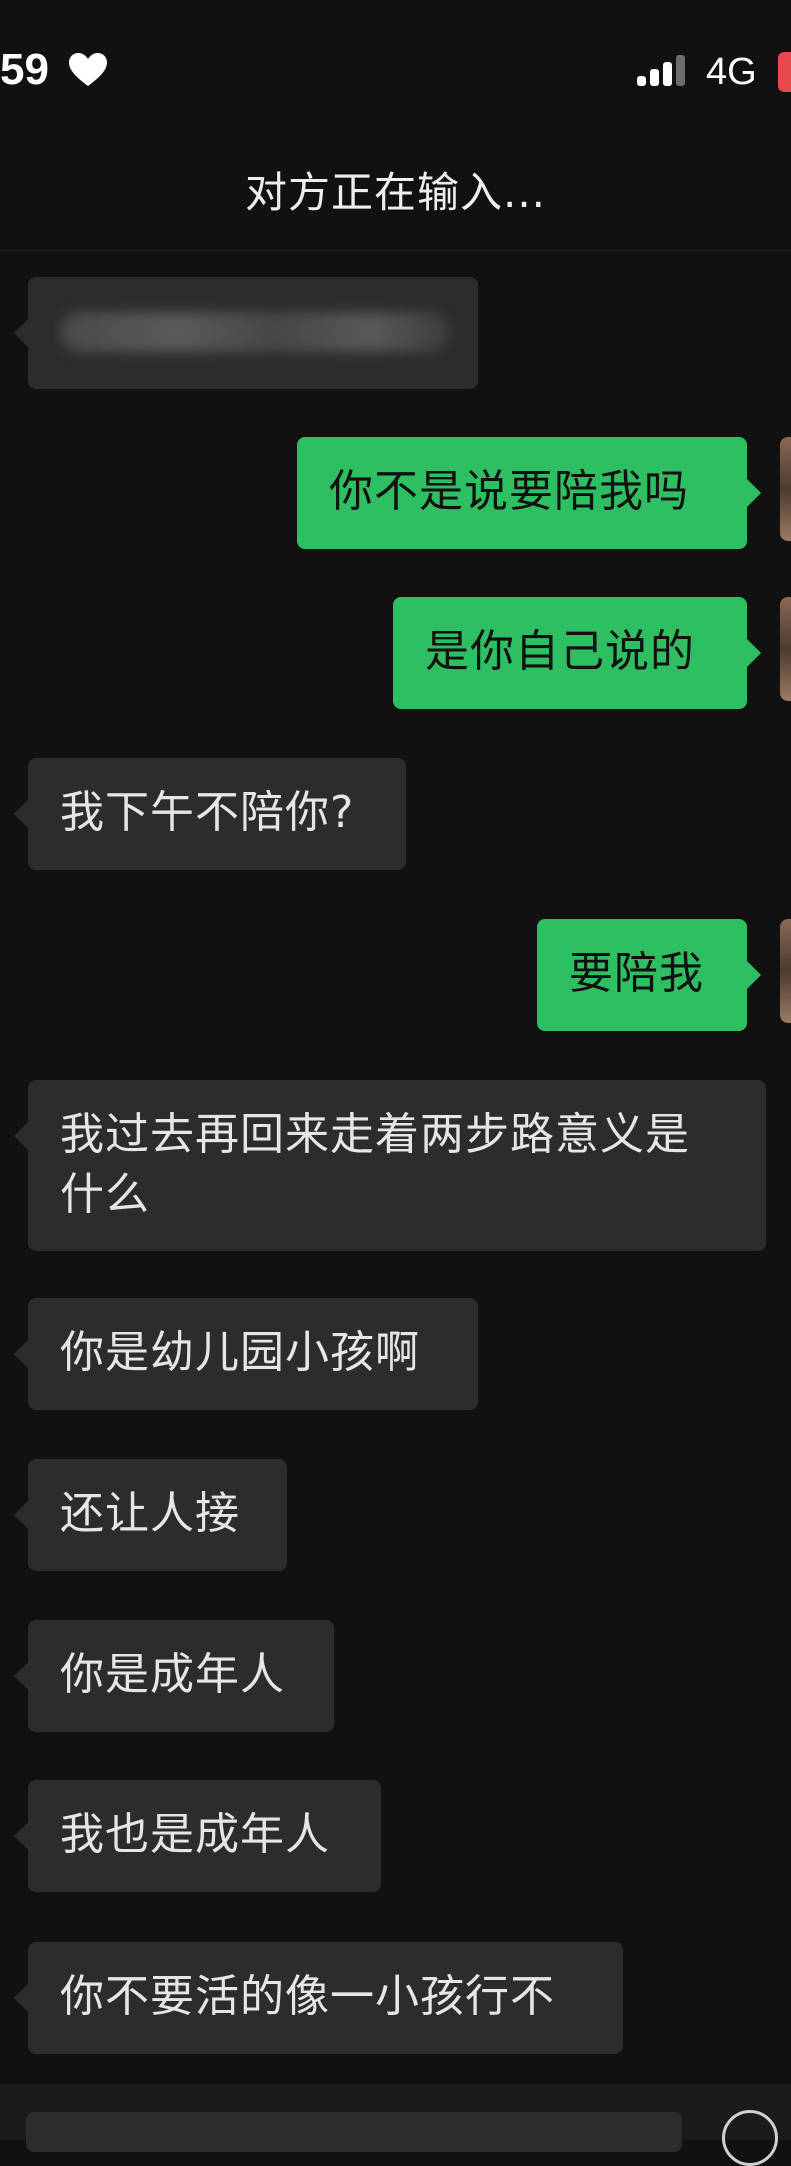 This screenshot has height=2166, width=791. Describe the element at coordinates (174, 1676) in the screenshot. I see `message-bubble-incoming: 你是成年人` at that location.